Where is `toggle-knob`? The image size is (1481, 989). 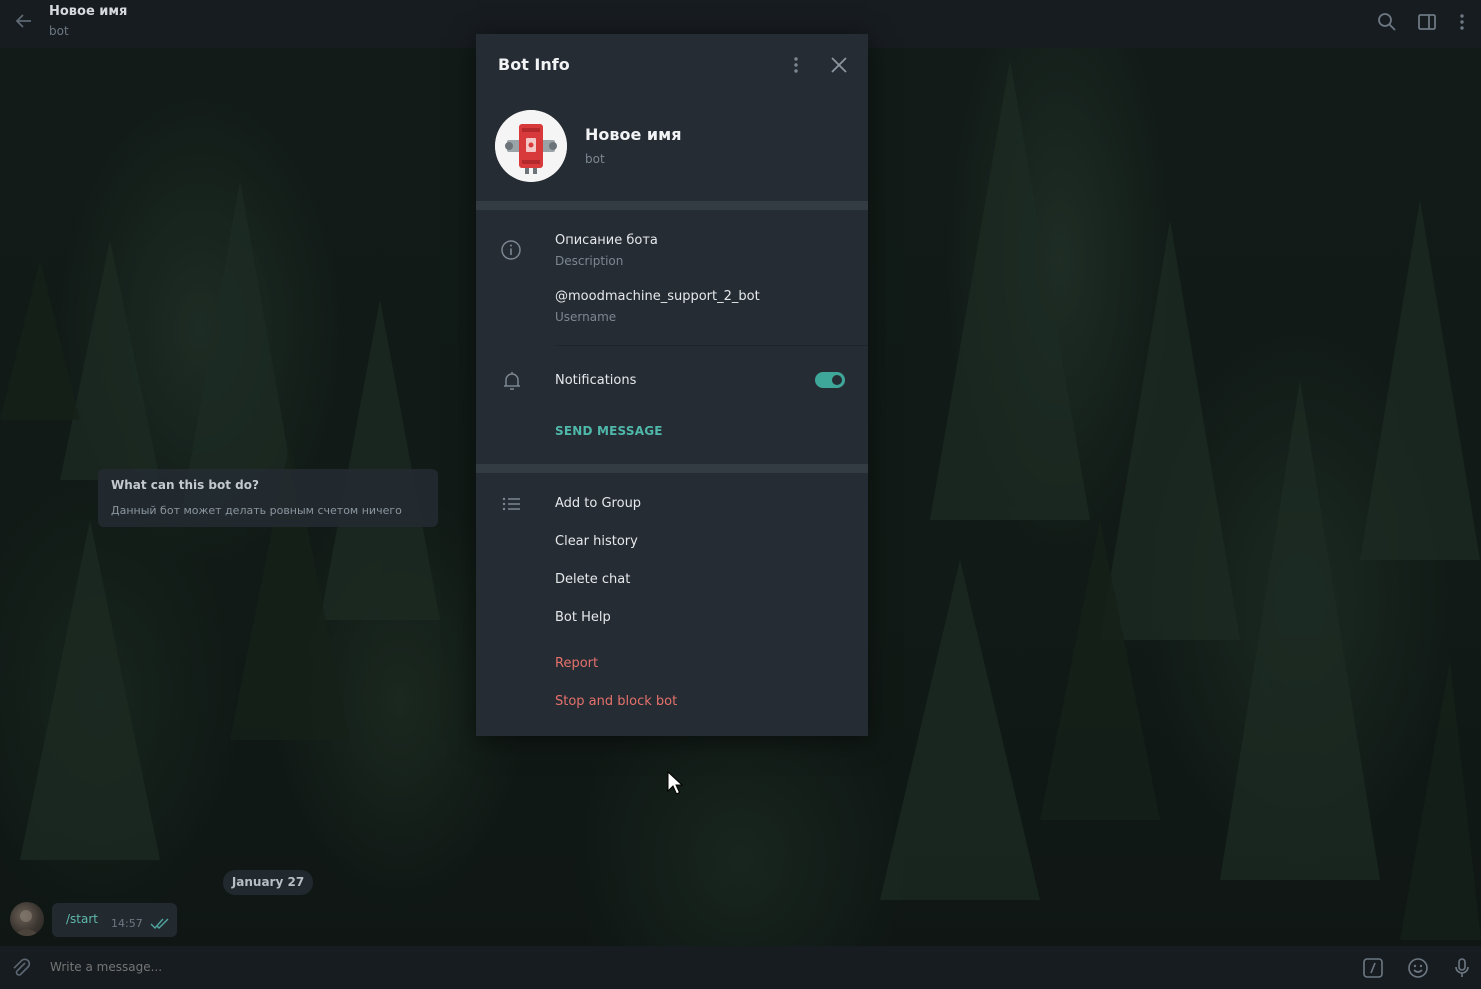 toggle-knob is located at coordinates (837, 380).